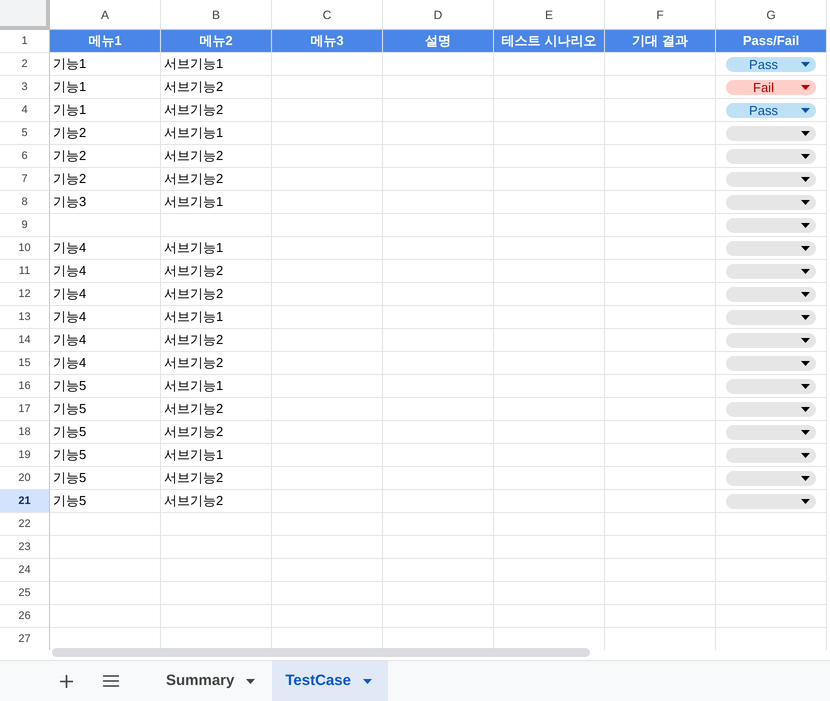 The width and height of the screenshot is (830, 701). I want to click on row-header: 24, so click(25, 570).